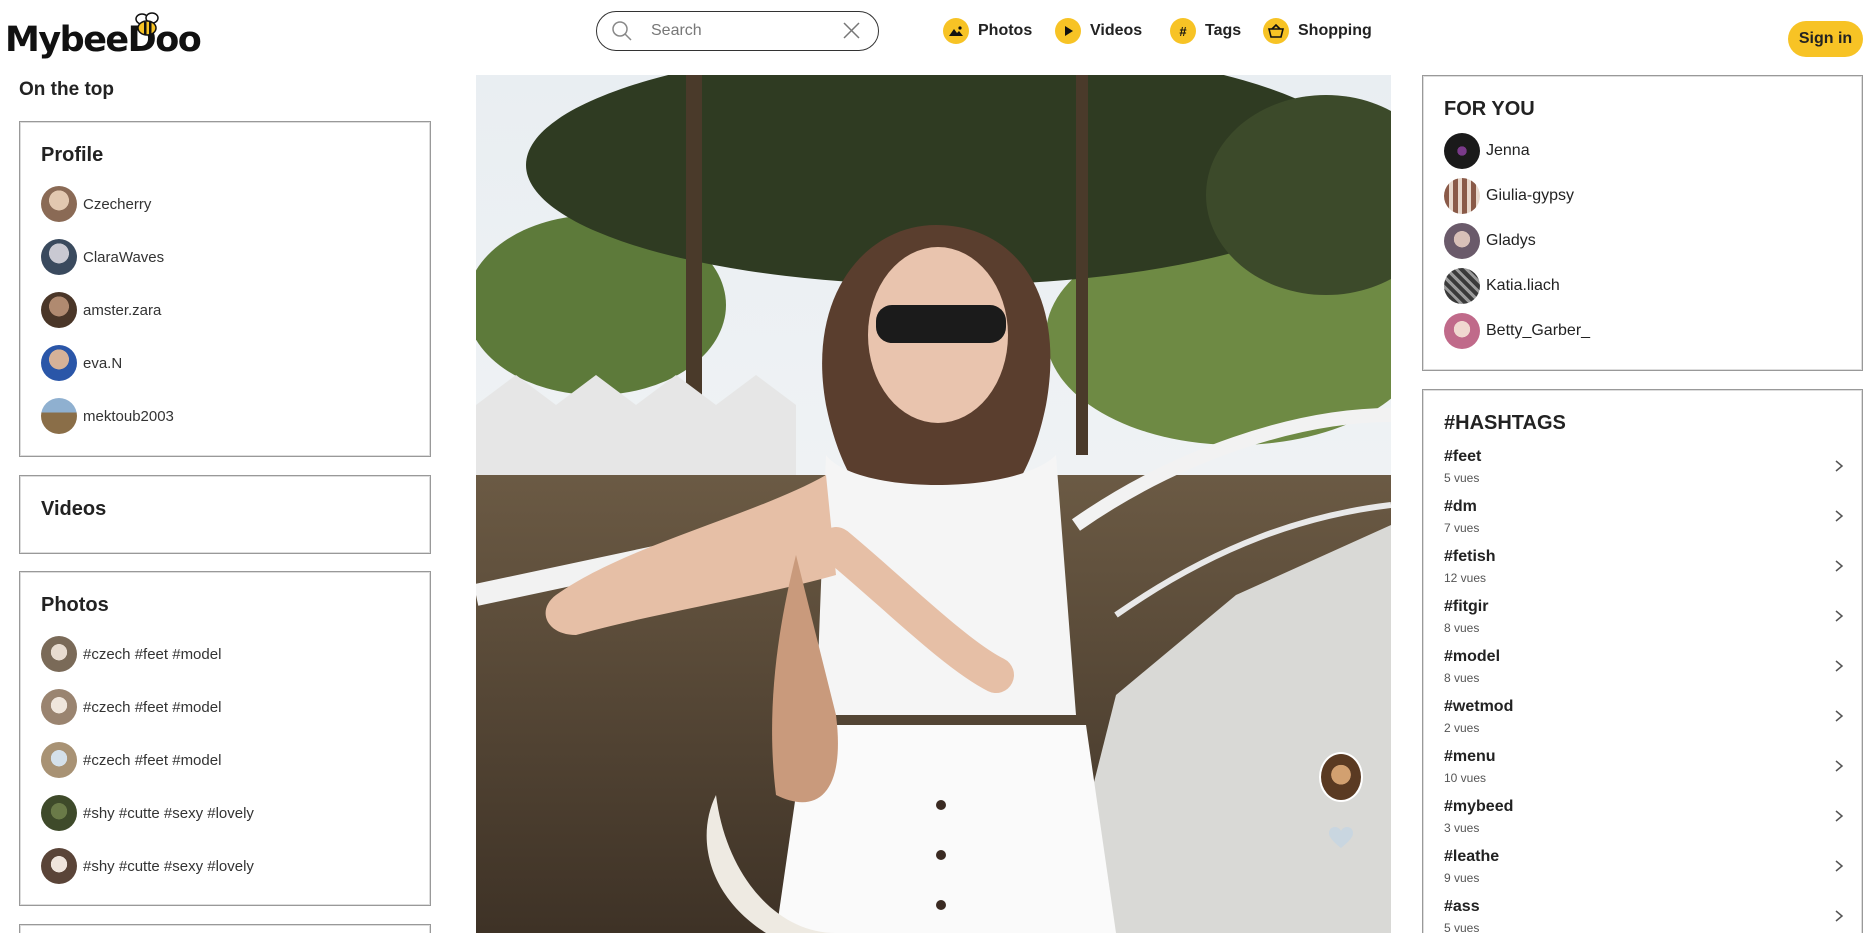 The image size is (1872, 933). What do you see at coordinates (225, 514) in the screenshot?
I see `videos-card: Videos` at bounding box center [225, 514].